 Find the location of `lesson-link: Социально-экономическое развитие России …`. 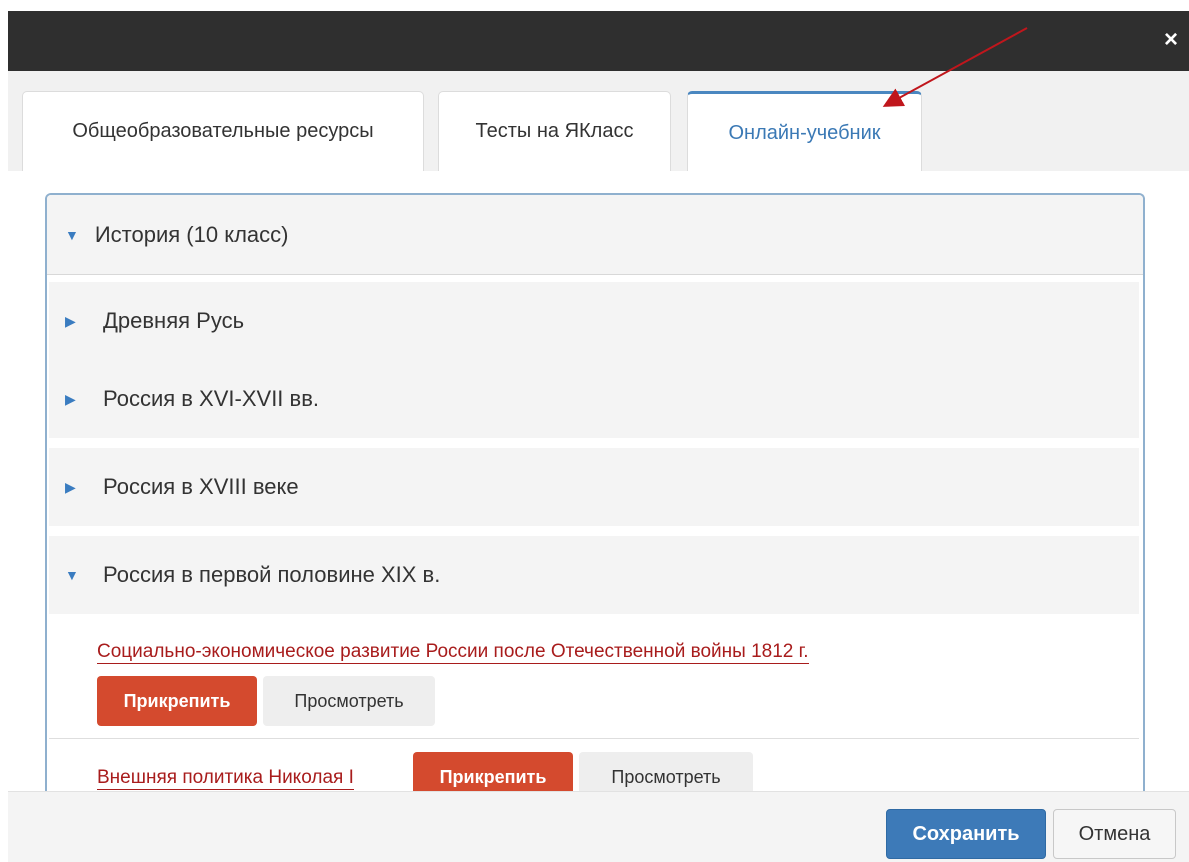

lesson-link: Социально-экономическое развитие России … is located at coordinates (453, 652).